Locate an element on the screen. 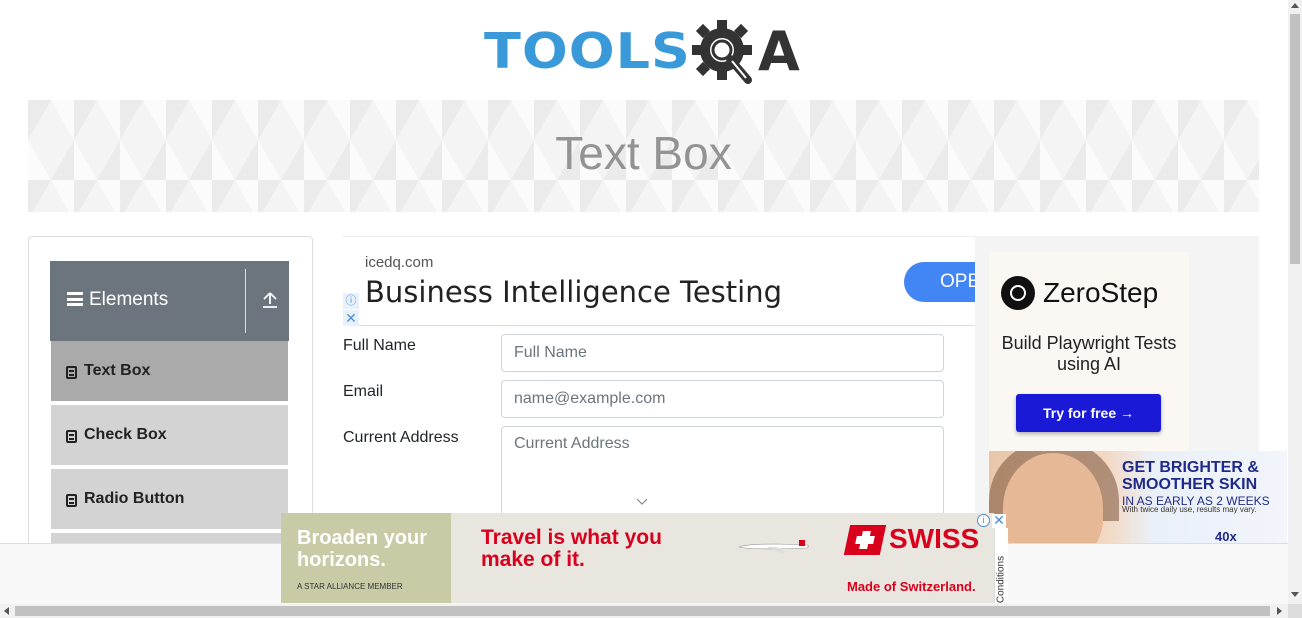  vertical-scrollbar is located at coordinates (1295, 302).